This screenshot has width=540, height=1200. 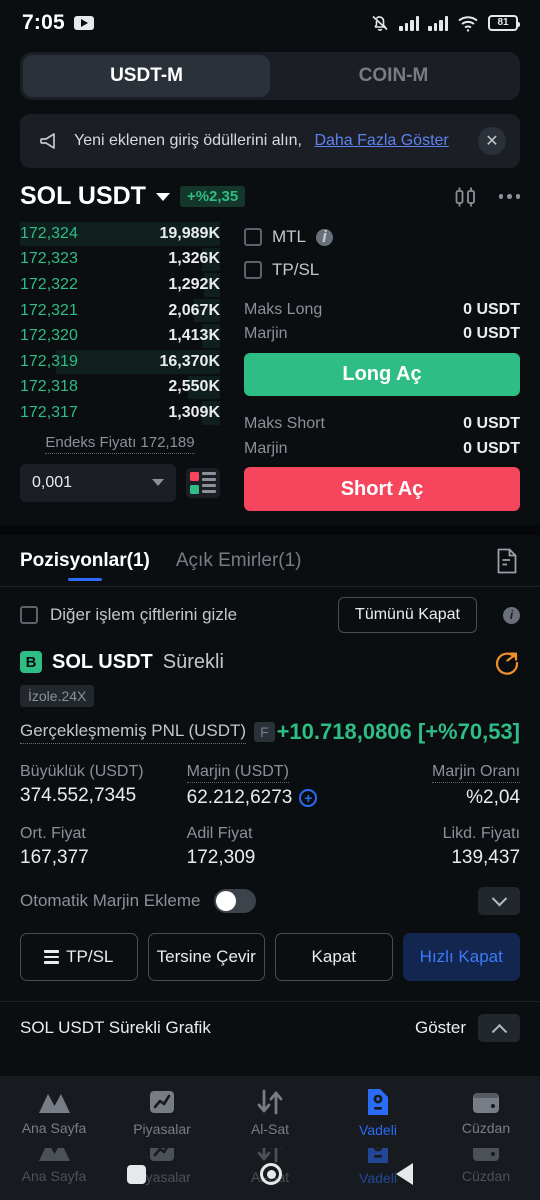 I want to click on home-icon, so click(x=271, y=1174).